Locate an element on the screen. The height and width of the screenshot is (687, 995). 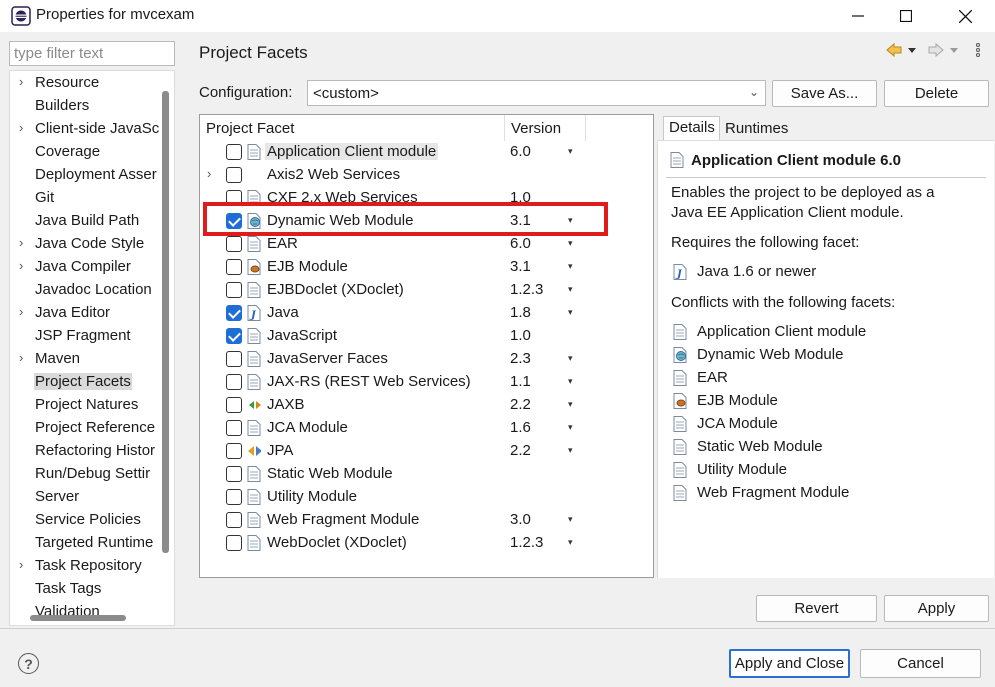
configuration-select: <custom> ⌄ is located at coordinates (536, 93).